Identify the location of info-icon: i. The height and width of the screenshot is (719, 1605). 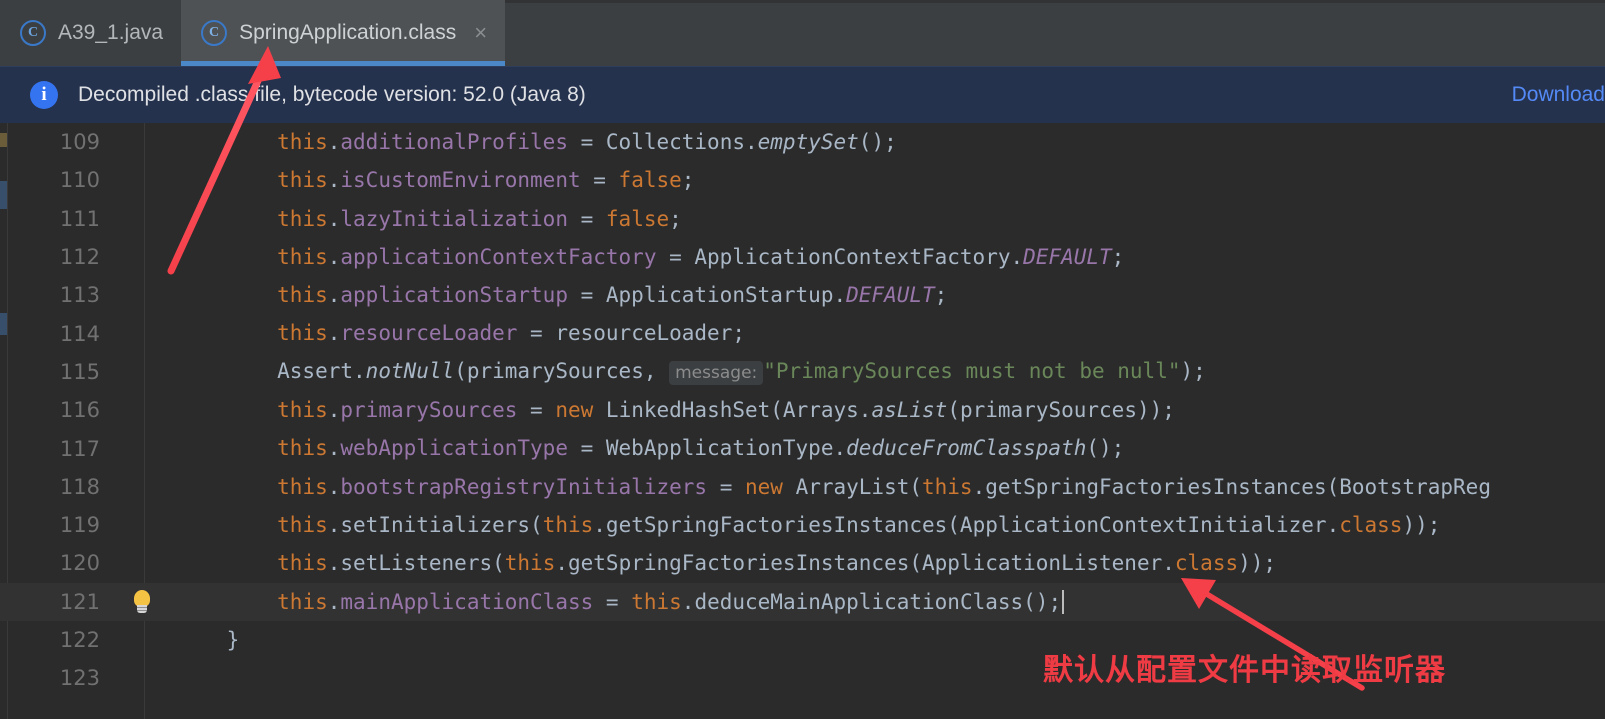
(44, 95).